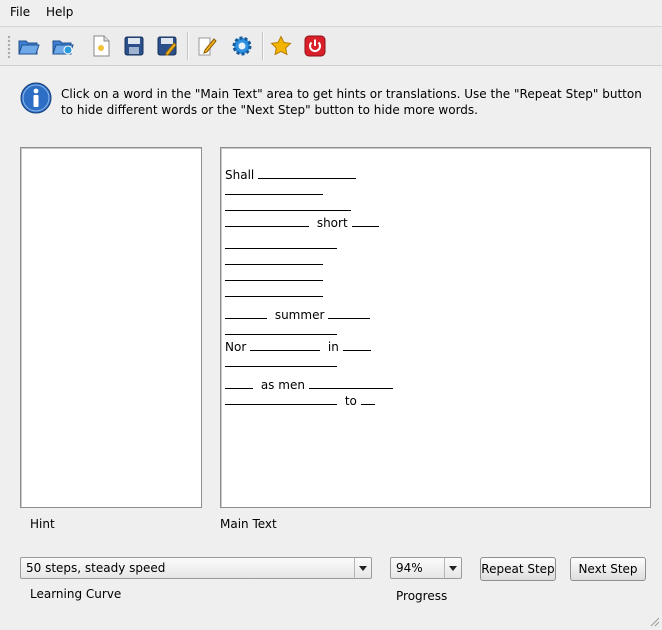 This screenshot has width=662, height=630. What do you see at coordinates (63, 46) in the screenshot?
I see `open-remote-icon` at bounding box center [63, 46].